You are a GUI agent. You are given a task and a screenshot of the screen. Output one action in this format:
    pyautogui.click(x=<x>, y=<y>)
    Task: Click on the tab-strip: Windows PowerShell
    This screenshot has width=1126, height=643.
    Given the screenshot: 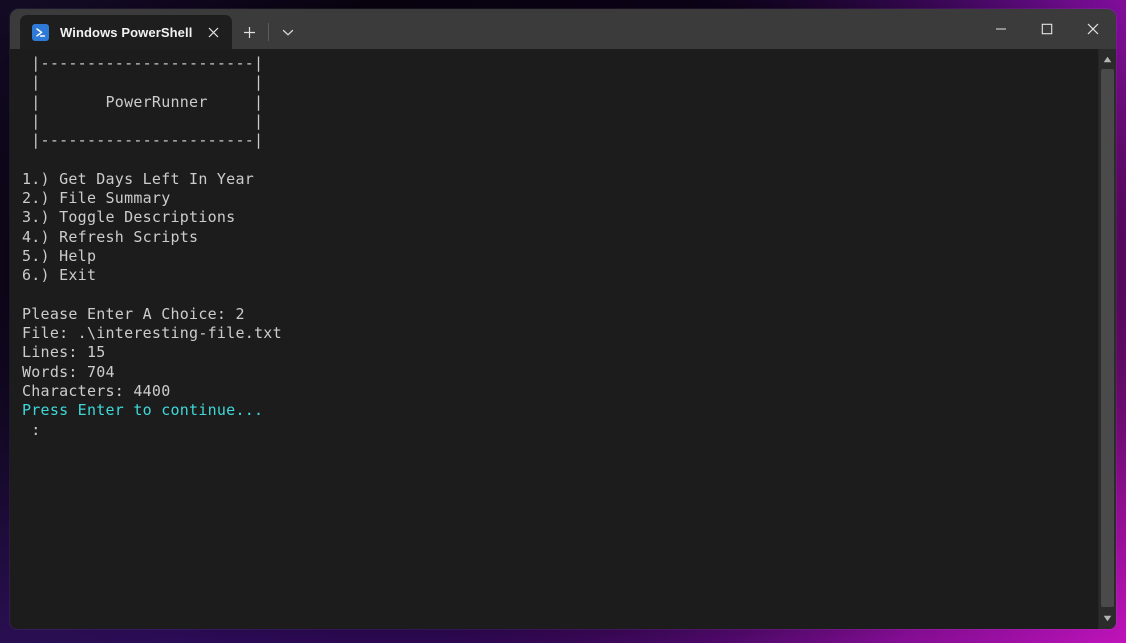 What is the action you would take?
    pyautogui.click(x=157, y=29)
    